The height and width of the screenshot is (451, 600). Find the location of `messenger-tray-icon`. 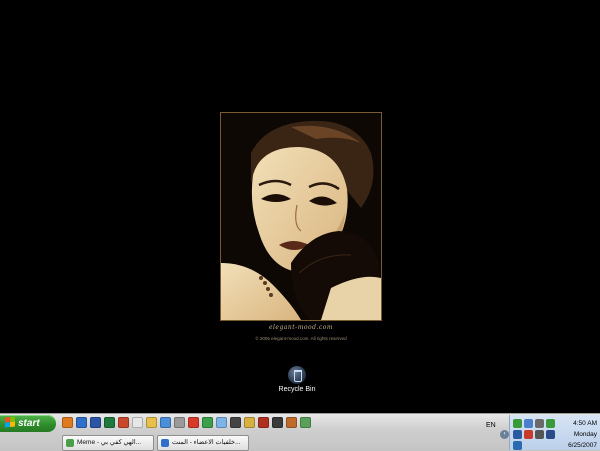

messenger-tray-icon is located at coordinates (550, 423).